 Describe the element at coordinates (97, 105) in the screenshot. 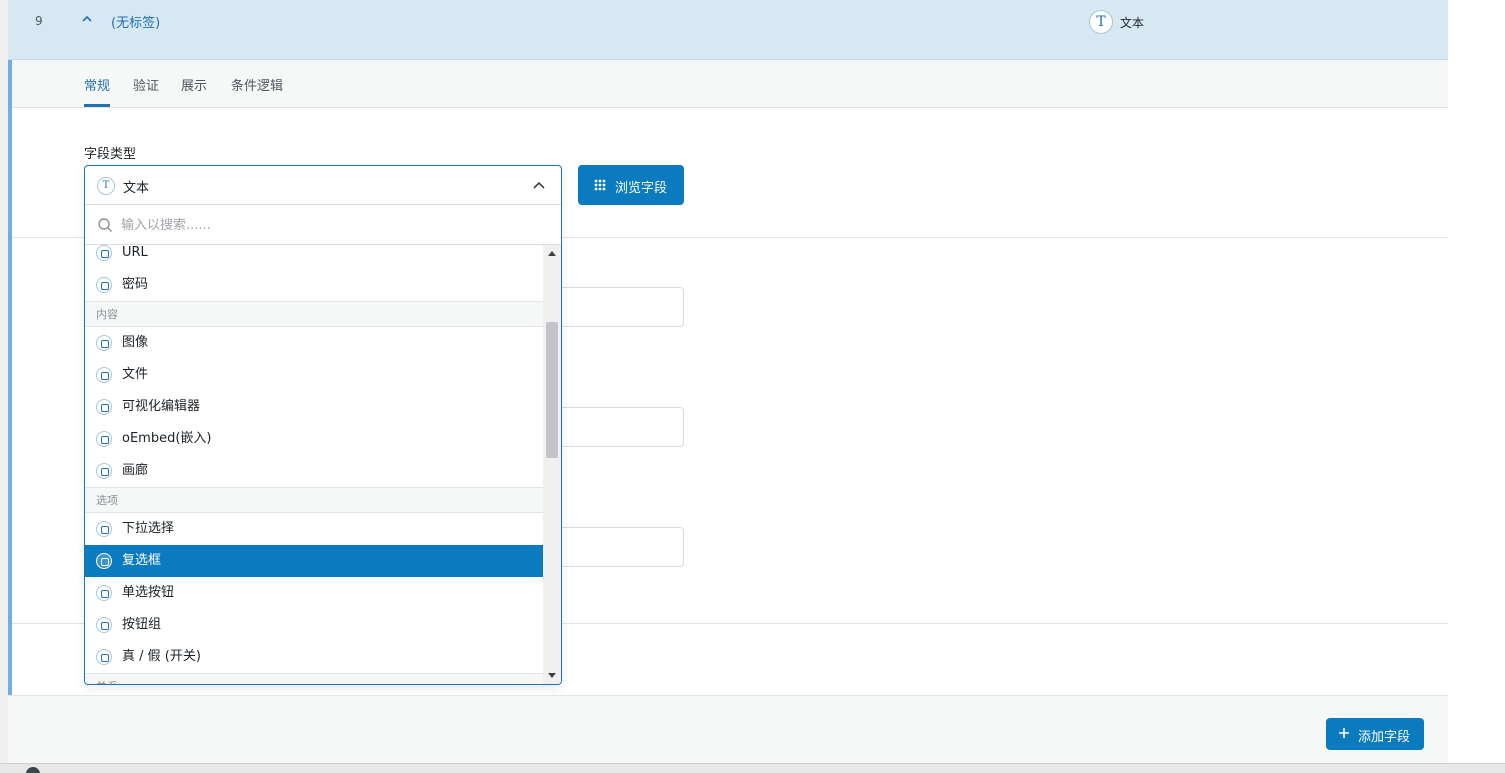

I see `active-tab-underline` at that location.